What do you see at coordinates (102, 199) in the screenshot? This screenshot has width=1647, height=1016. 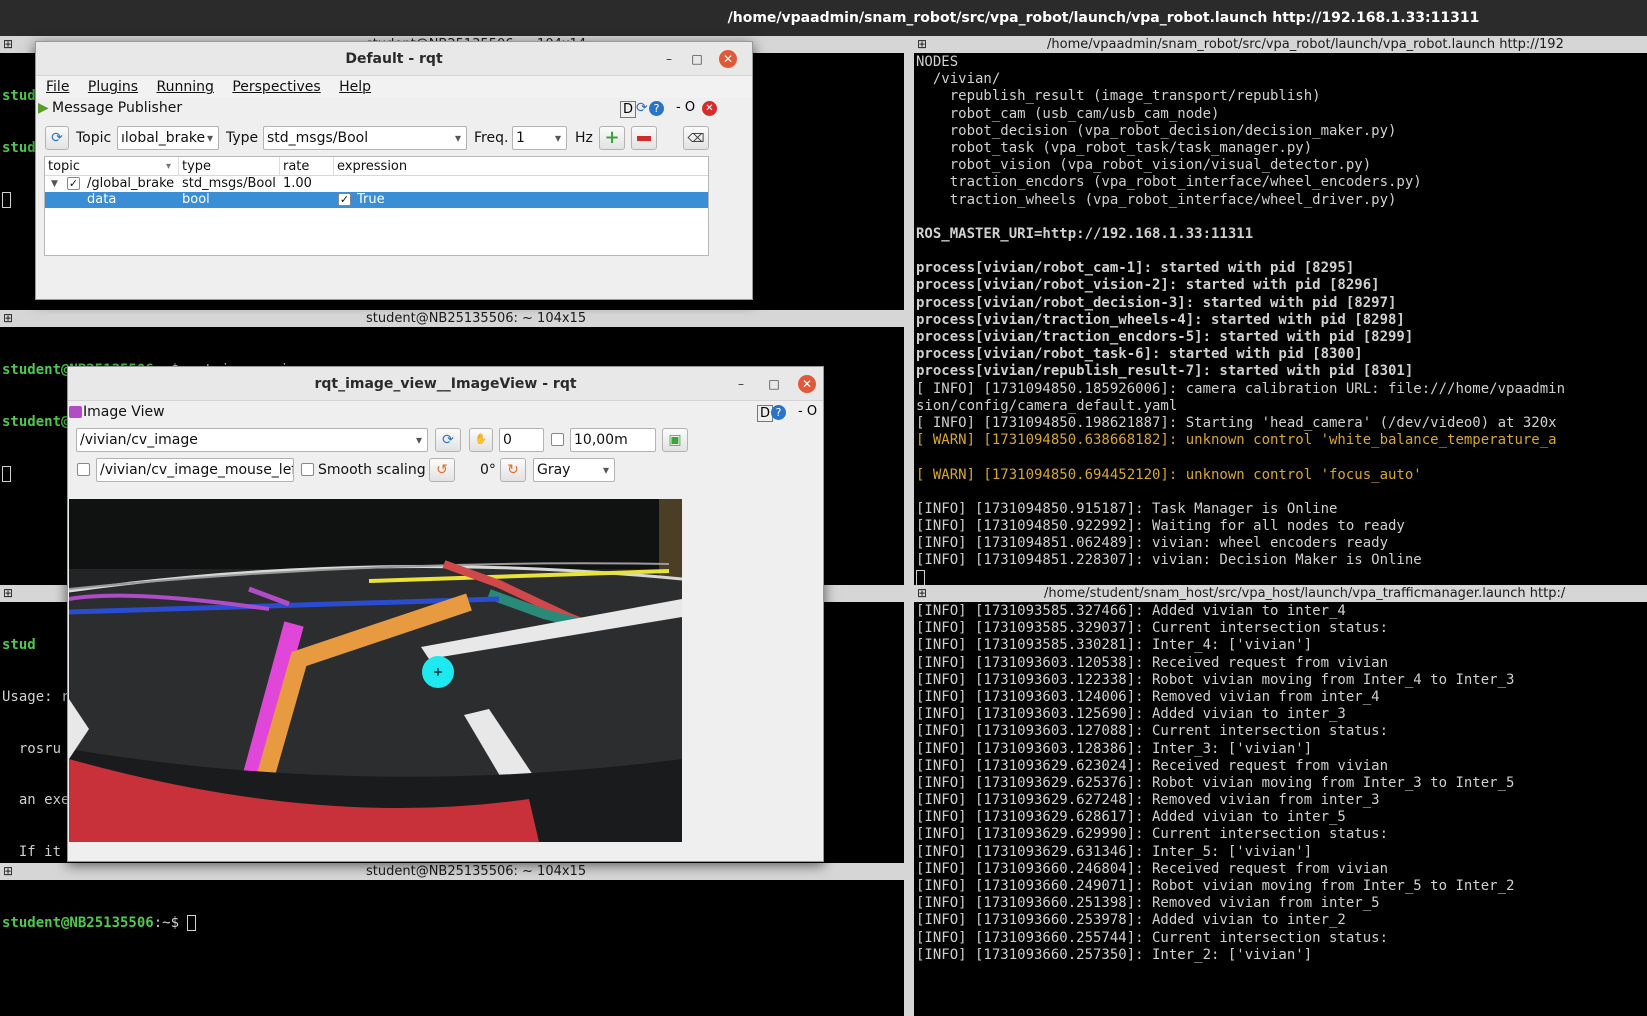 I see `row-field: data` at bounding box center [102, 199].